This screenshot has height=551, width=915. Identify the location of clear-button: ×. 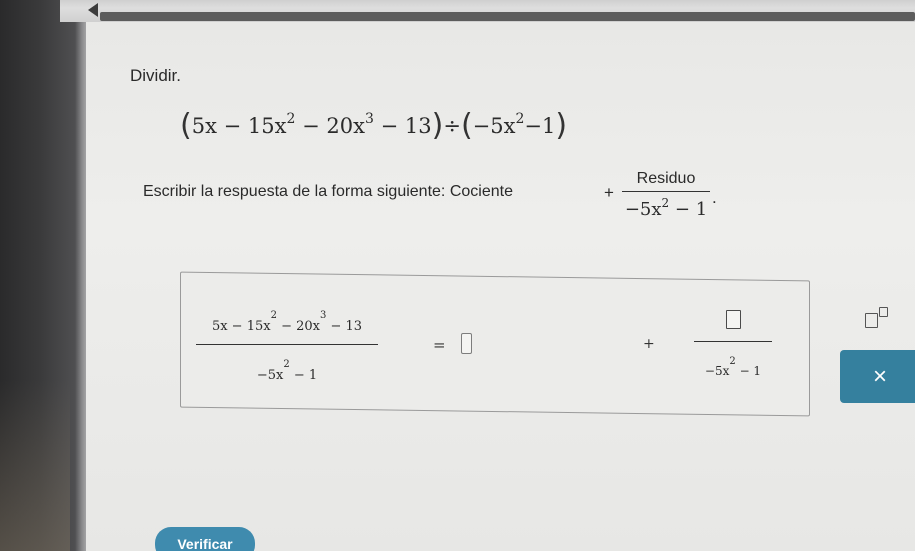
(877, 376).